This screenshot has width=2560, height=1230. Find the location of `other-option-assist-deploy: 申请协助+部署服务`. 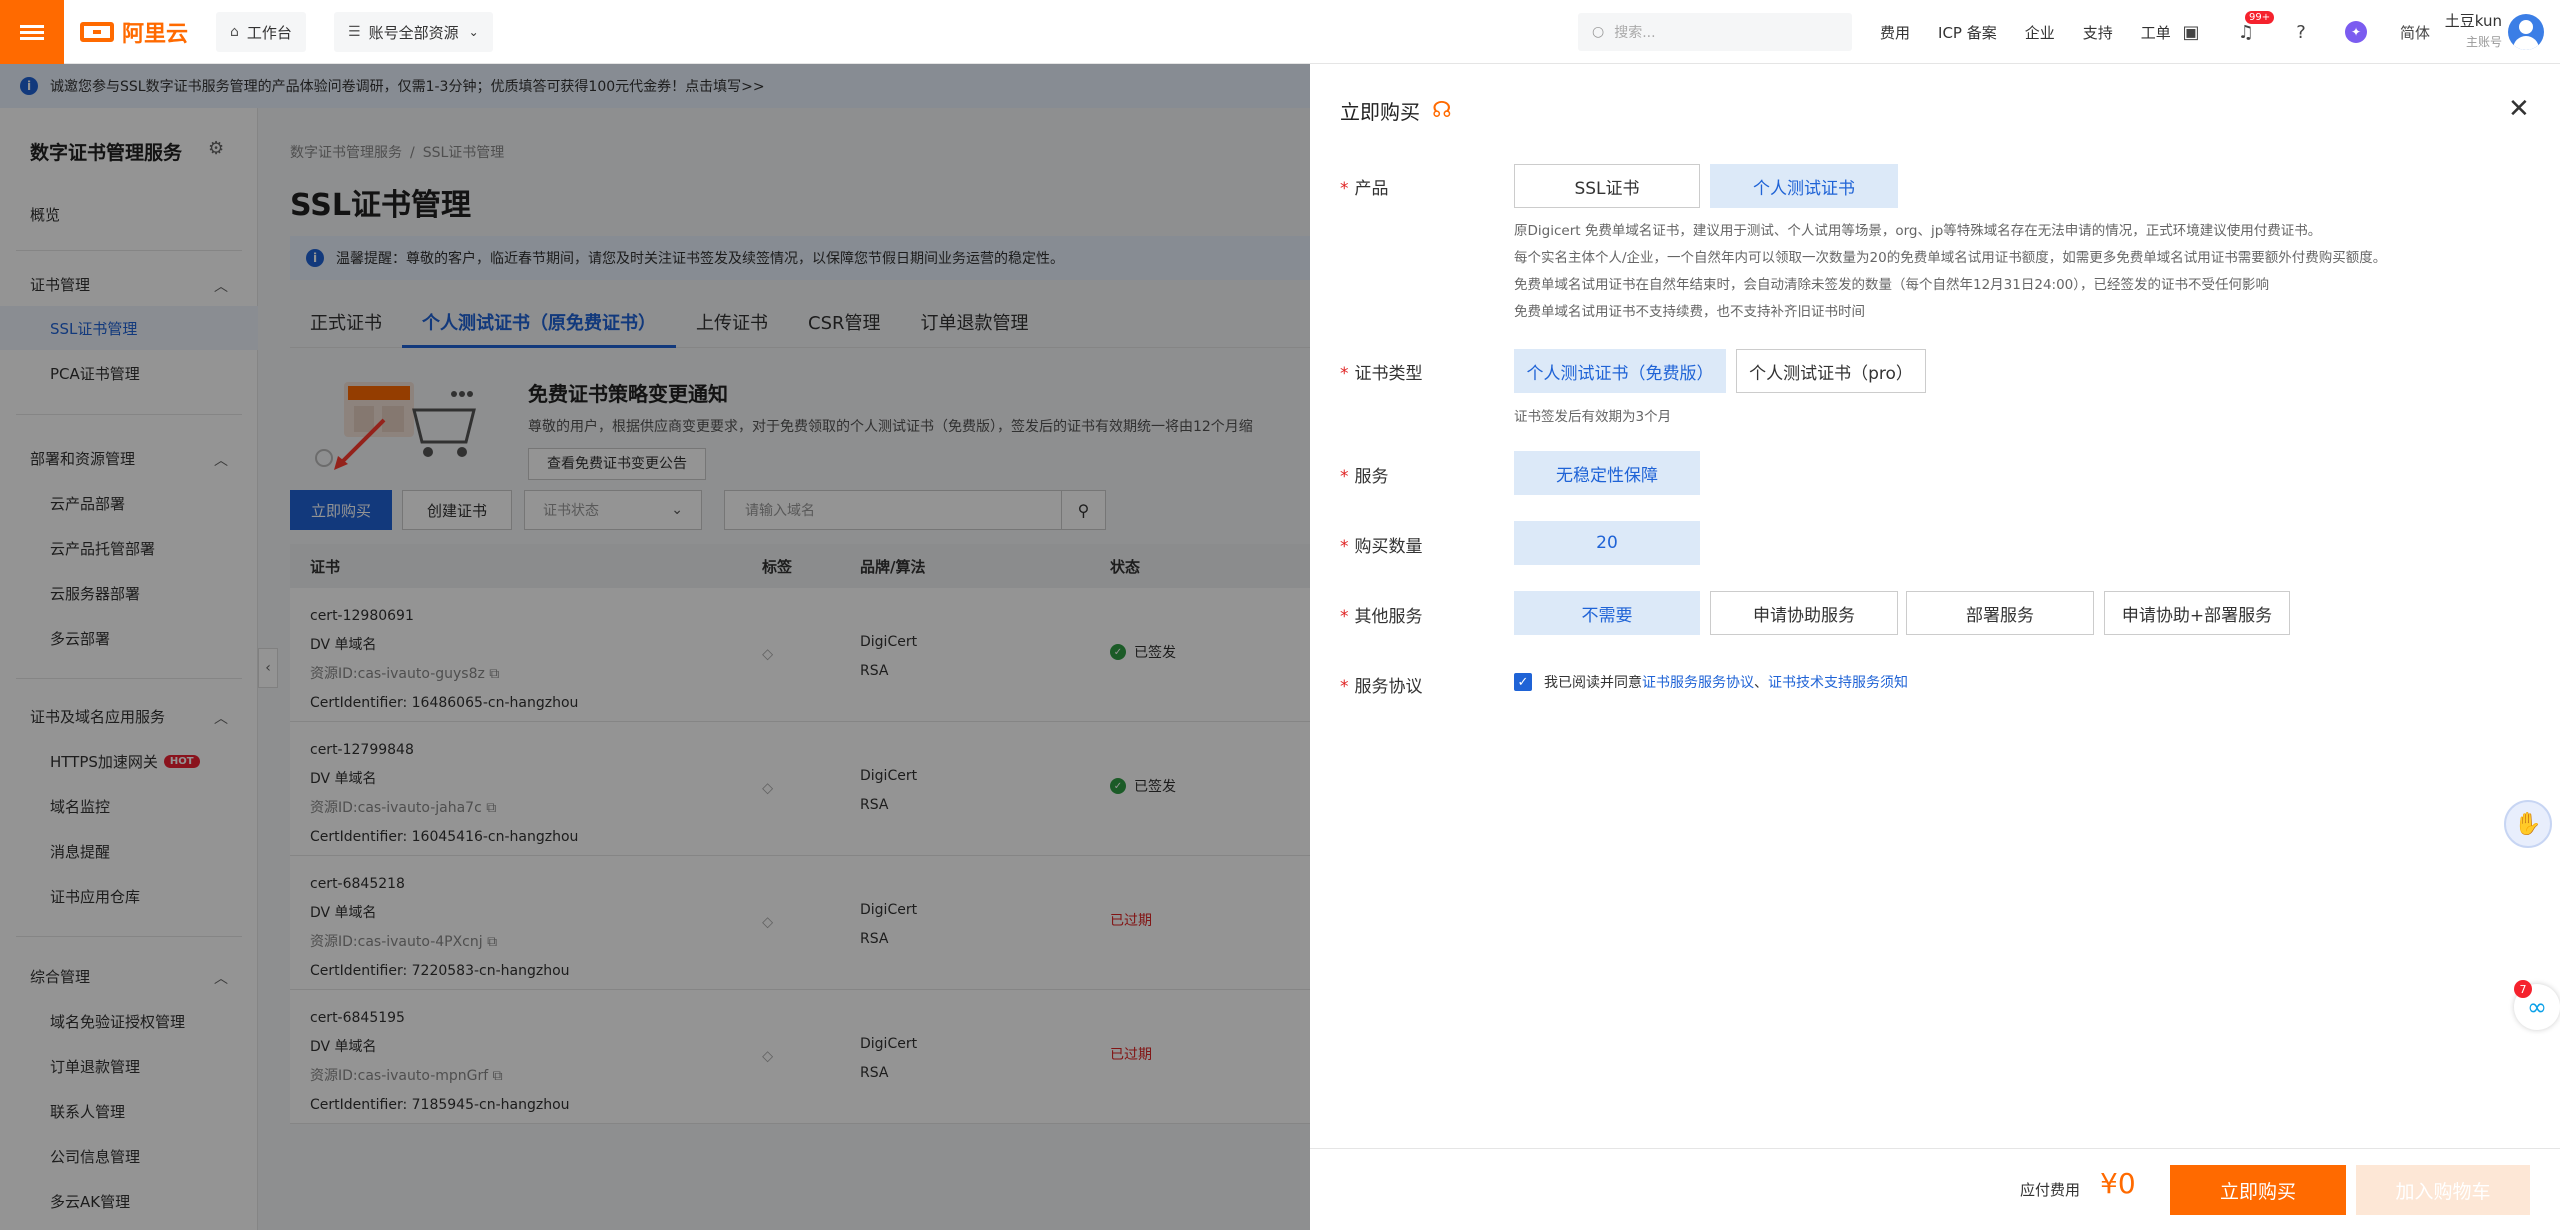

other-option-assist-deploy: 申请协助+部署服务 is located at coordinates (2197, 613).